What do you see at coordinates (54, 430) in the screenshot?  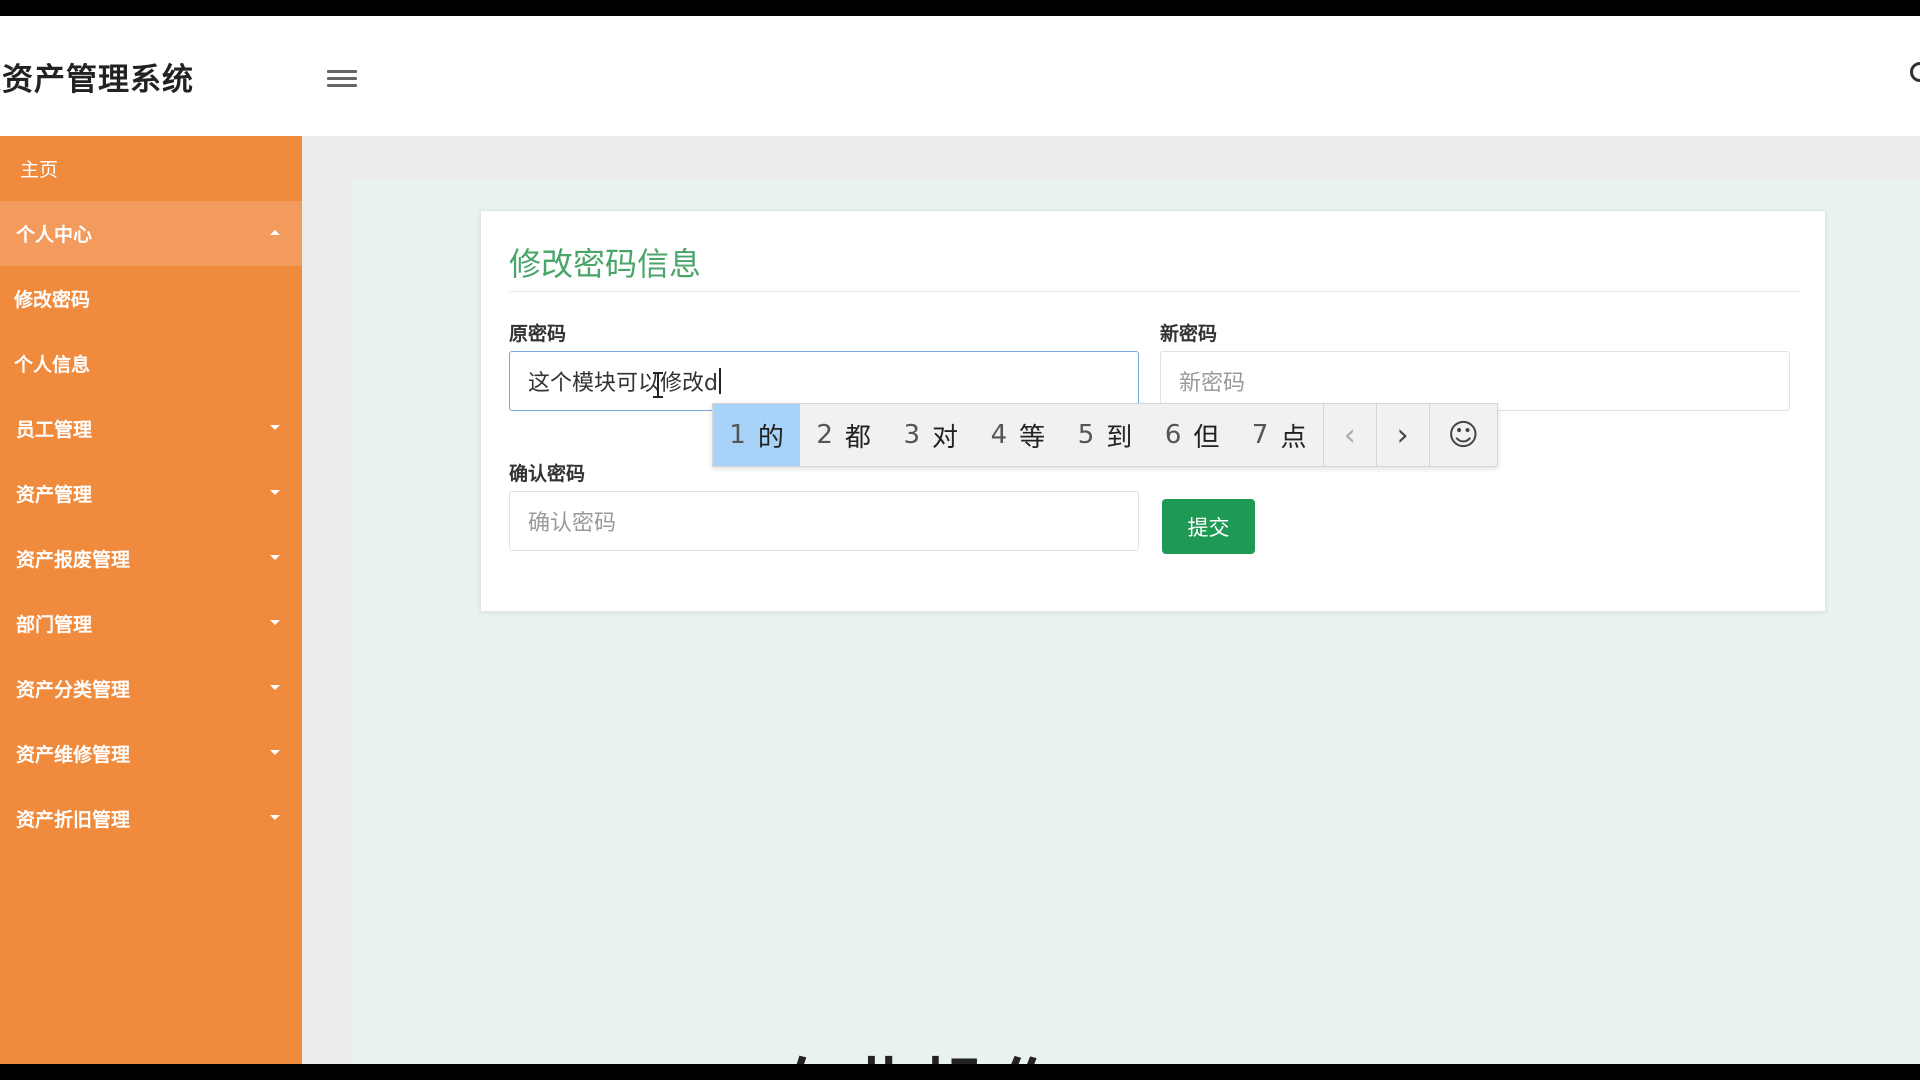 I see `sidebar-item-label: 员工管理` at bounding box center [54, 430].